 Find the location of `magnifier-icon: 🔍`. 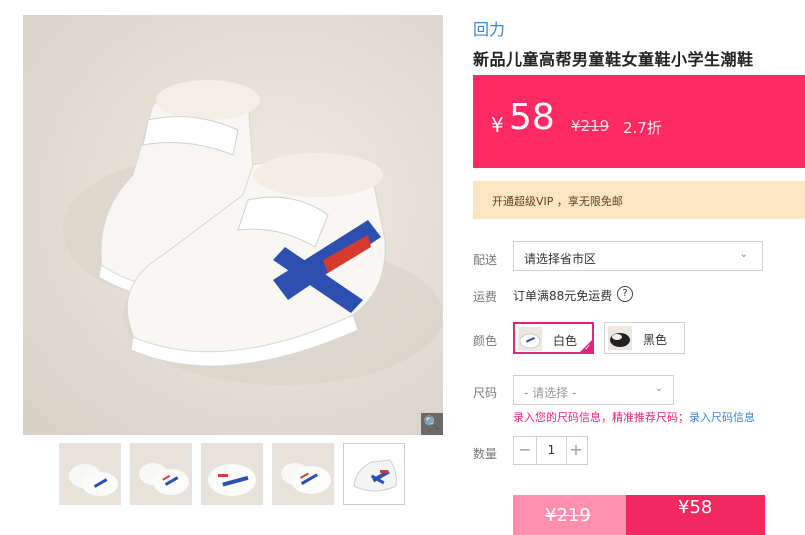

magnifier-icon: 🔍 is located at coordinates (432, 424).